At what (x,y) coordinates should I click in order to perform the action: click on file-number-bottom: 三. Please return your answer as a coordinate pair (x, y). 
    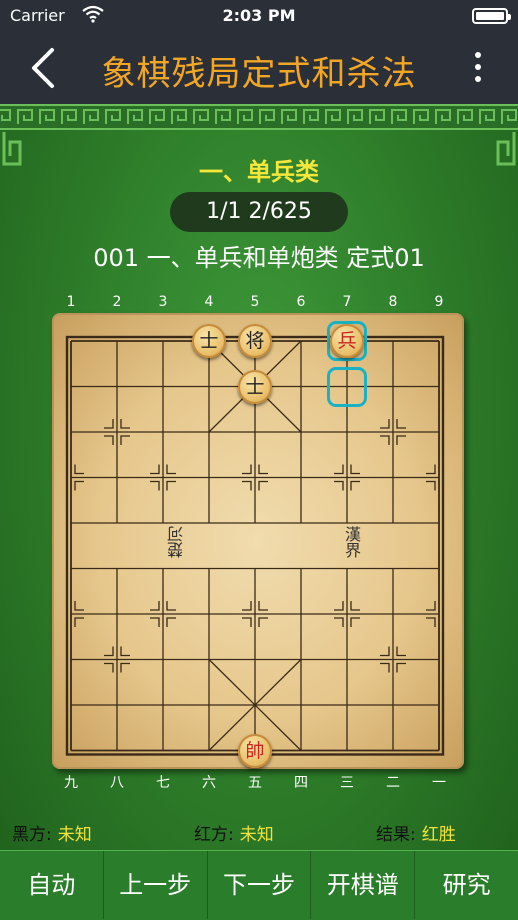
    Looking at the image, I should click on (347, 783).